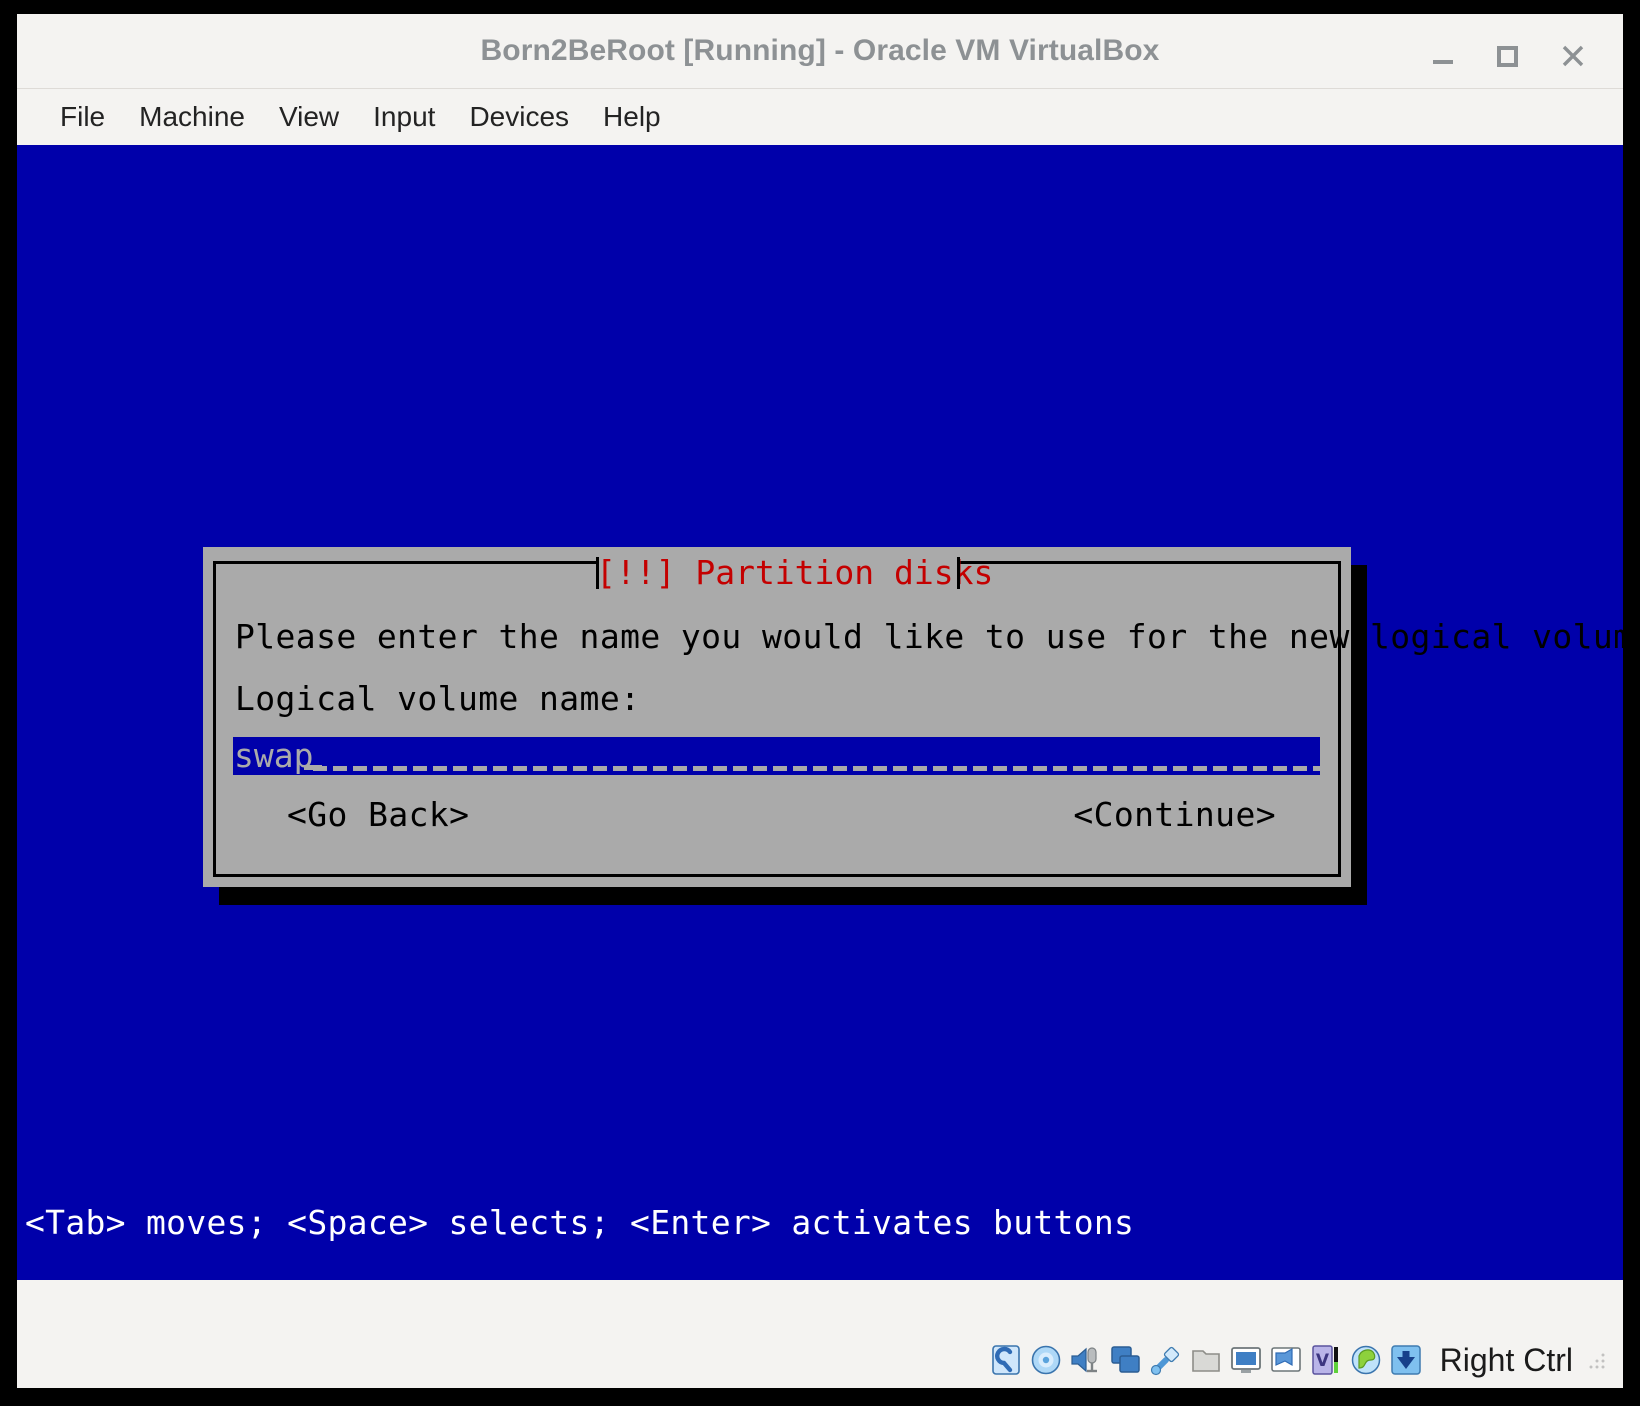 This screenshot has width=1640, height=1406. Describe the element at coordinates (795, 573) in the screenshot. I see `dialog-title: [!!] Partition disks` at that location.